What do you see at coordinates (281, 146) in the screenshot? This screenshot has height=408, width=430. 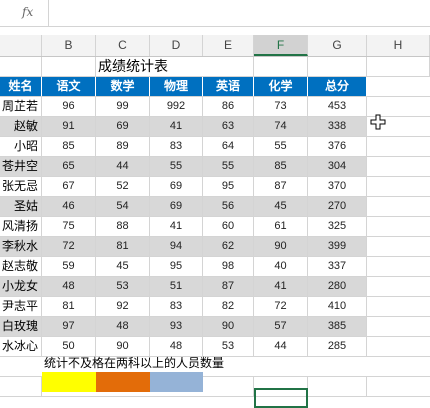 I see `cell-chemistry: 55` at bounding box center [281, 146].